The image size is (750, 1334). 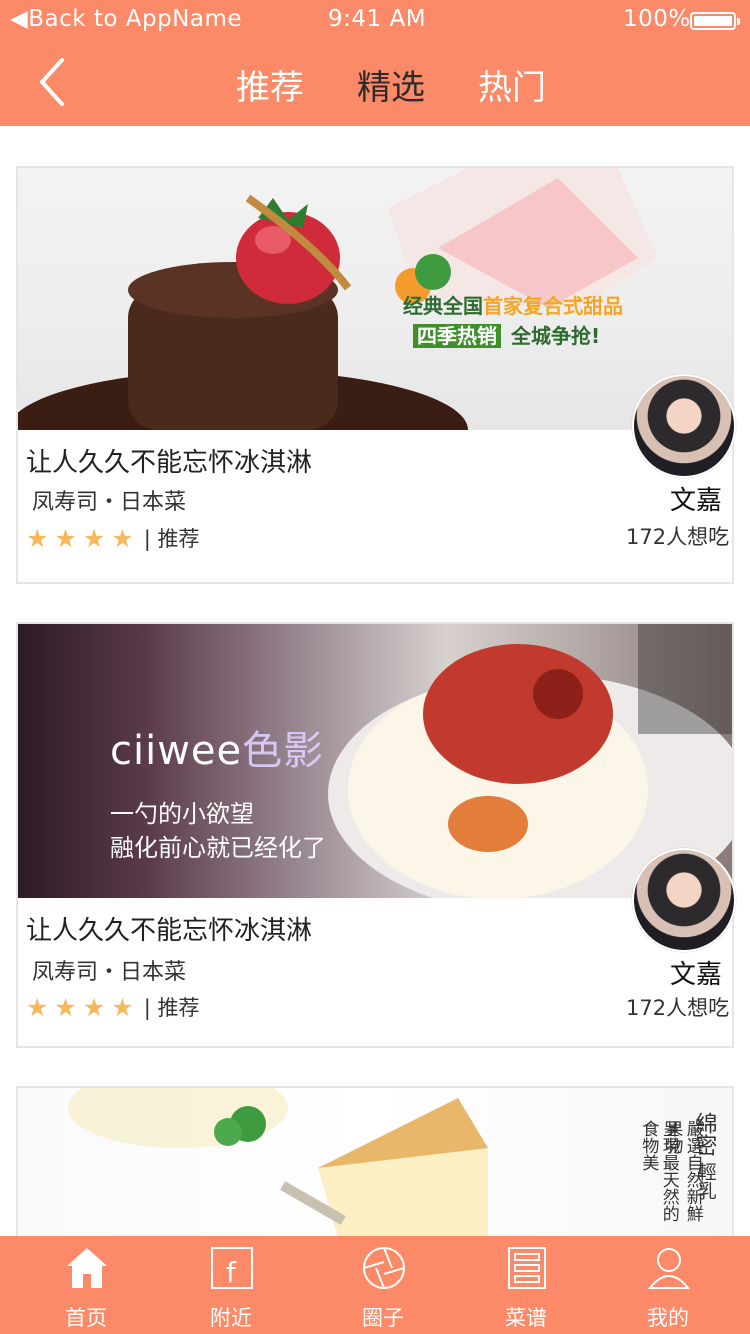 What do you see at coordinates (52, 82) in the screenshot?
I see `chevron-left-icon` at bounding box center [52, 82].